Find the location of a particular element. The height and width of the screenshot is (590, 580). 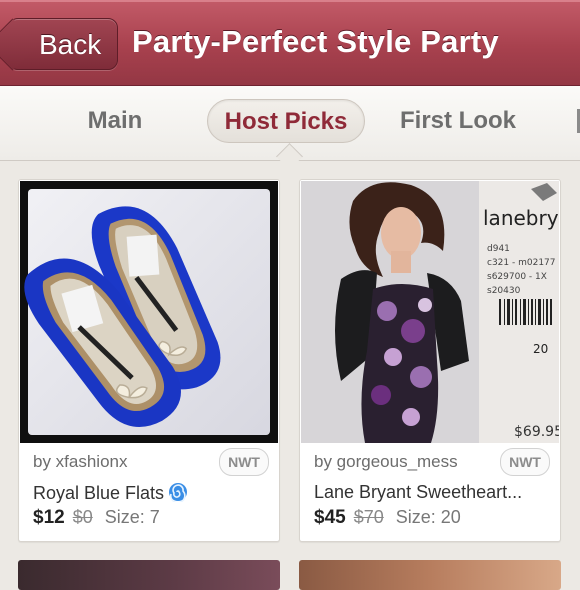

nav-bar: Back Party-Perfect Style Party is located at coordinates (290, 43).